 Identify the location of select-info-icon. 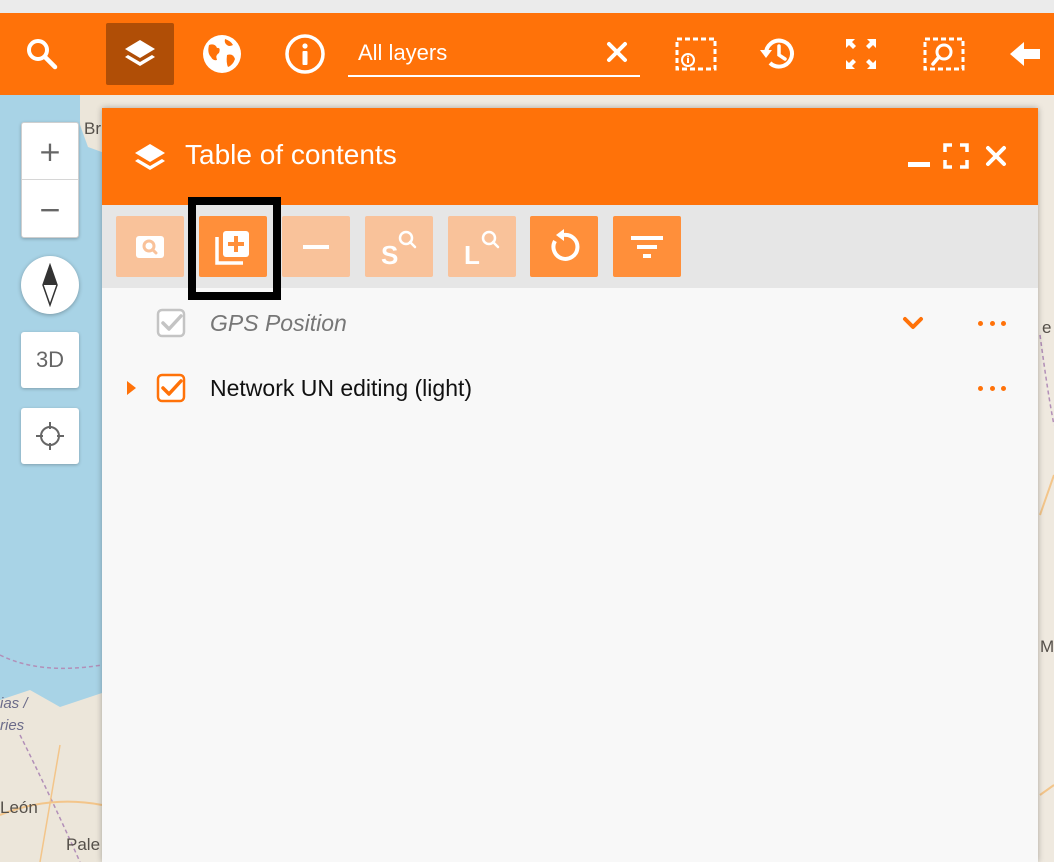
(696, 54).